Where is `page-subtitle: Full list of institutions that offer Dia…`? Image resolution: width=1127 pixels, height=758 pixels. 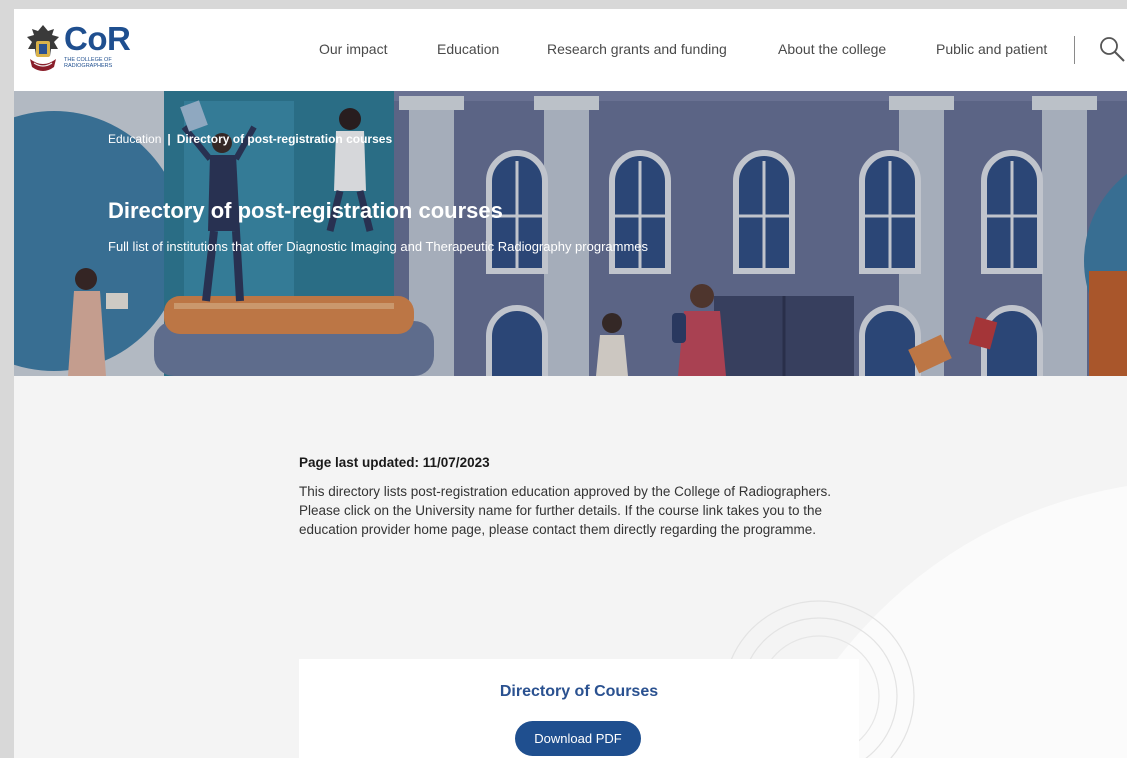
page-subtitle: Full list of institutions that offer Dia… is located at coordinates (378, 246).